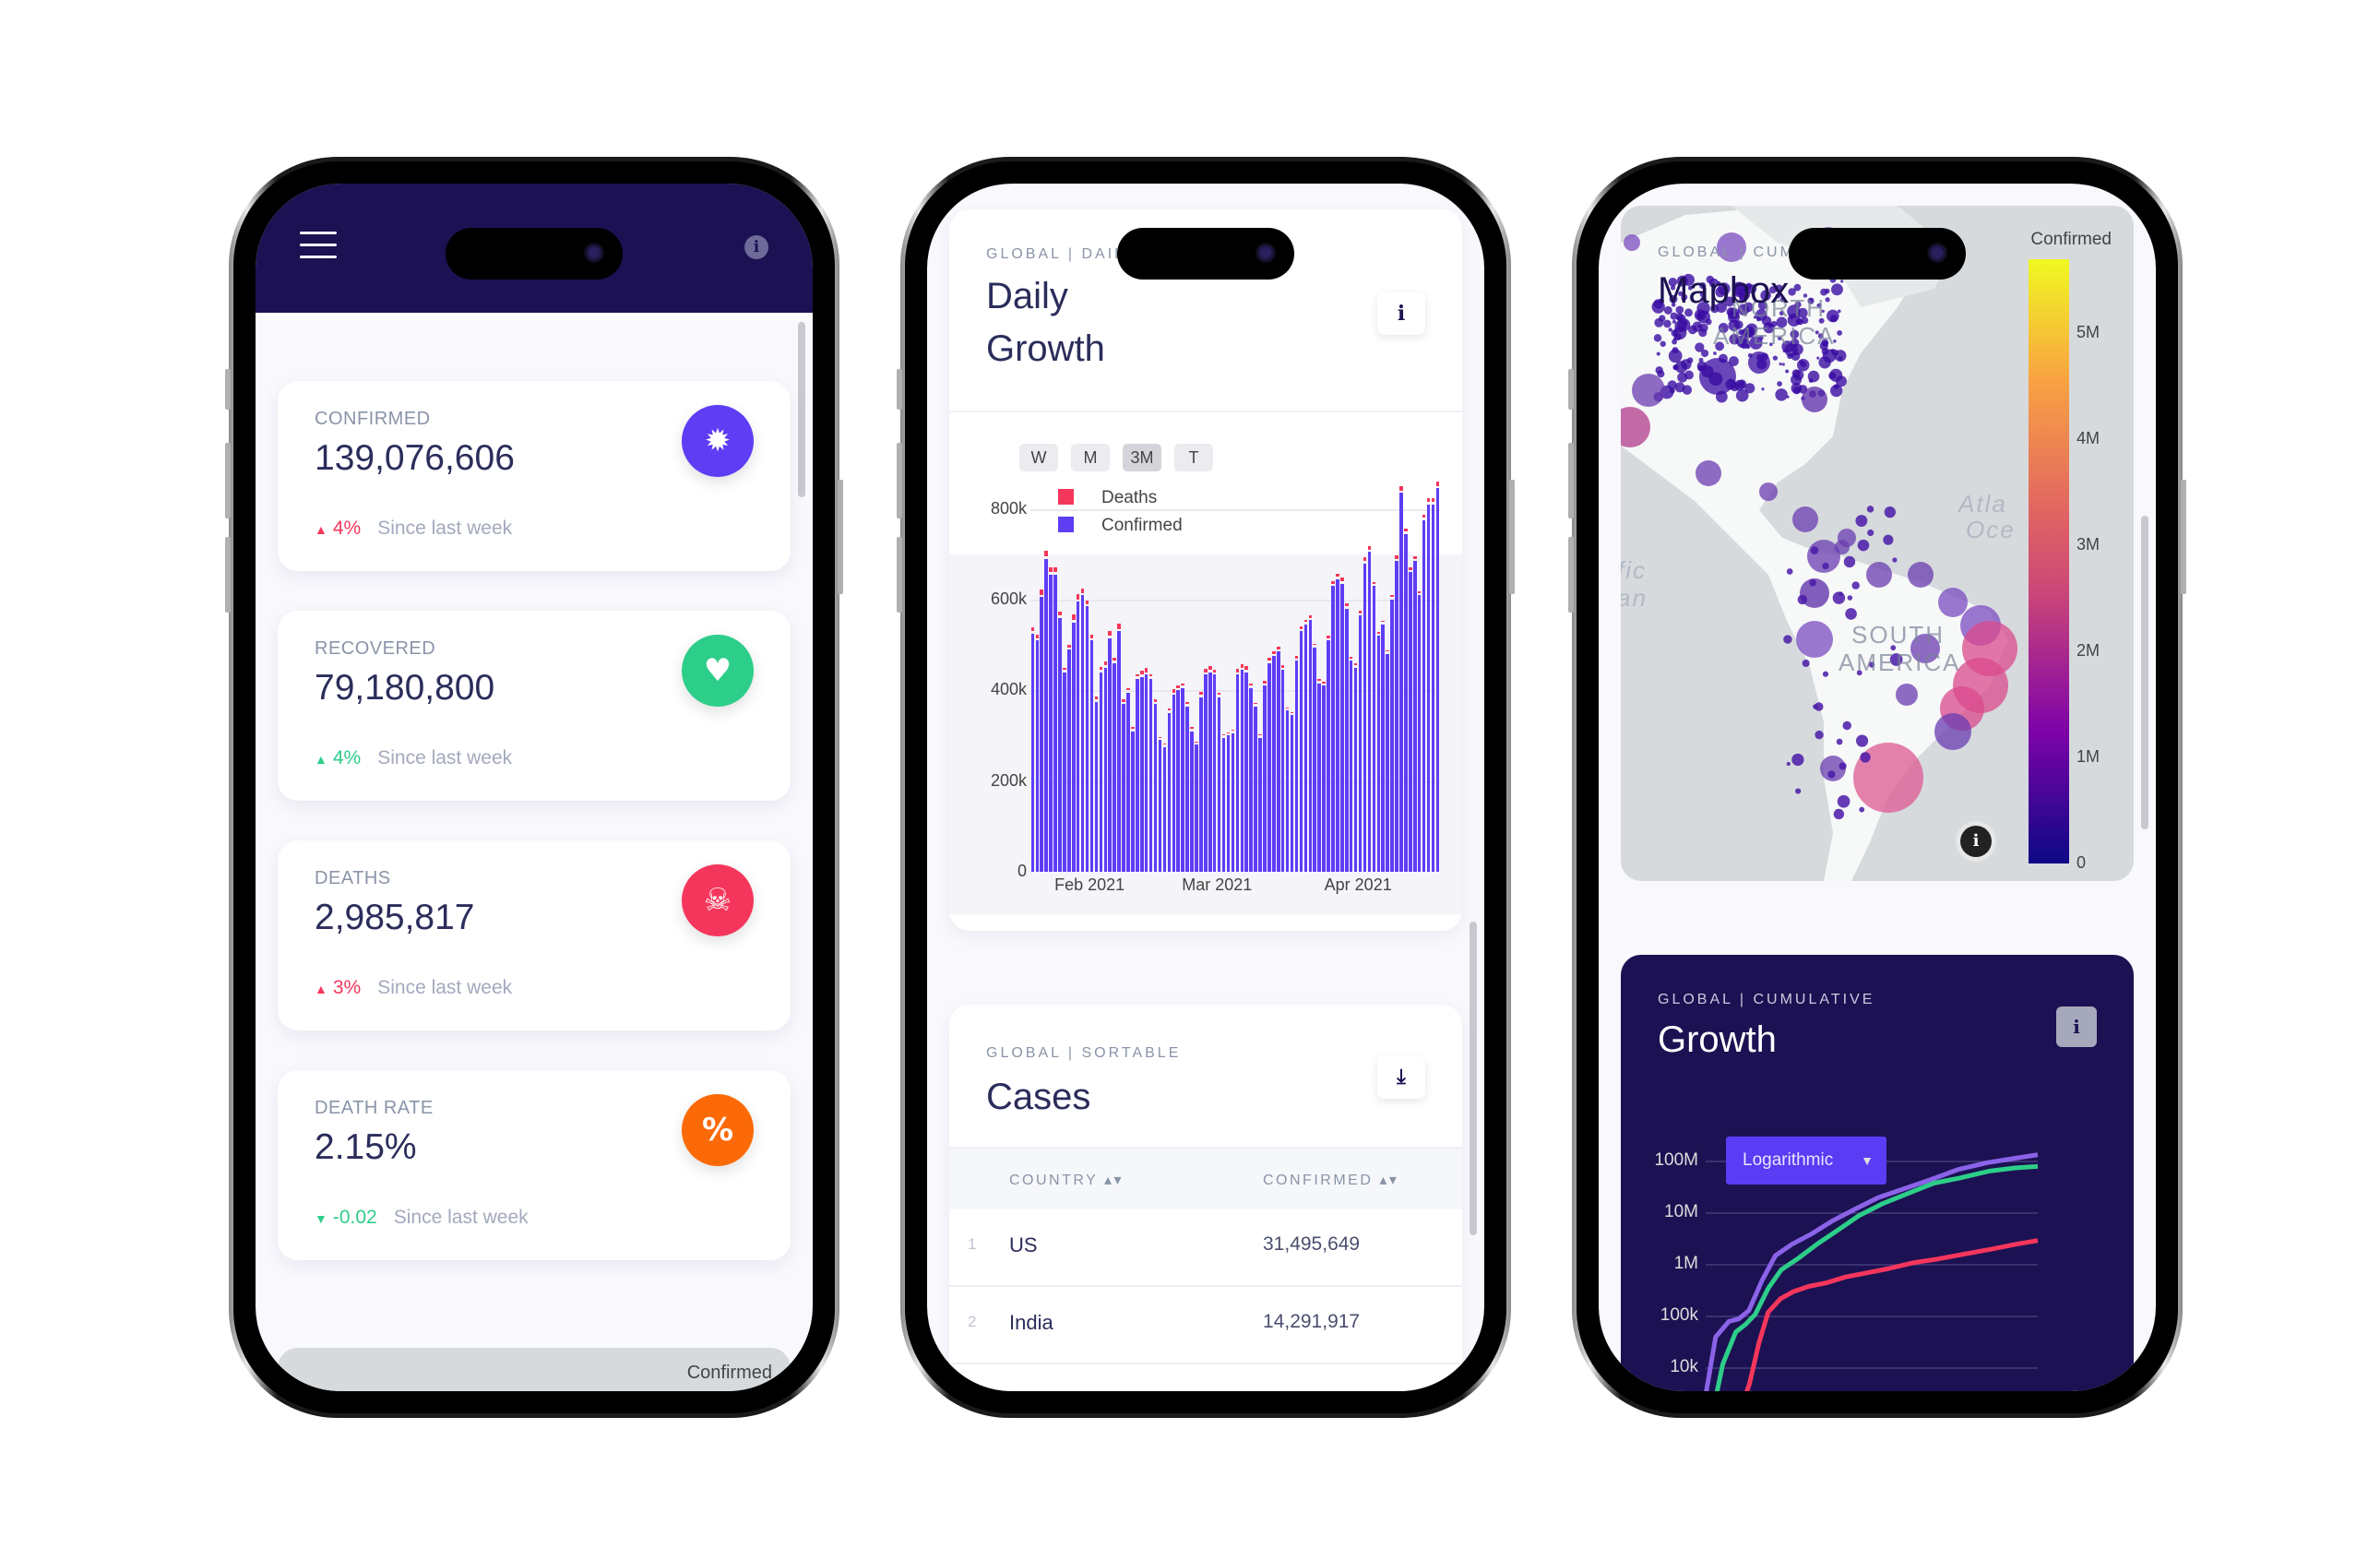 Image resolution: width=2380 pixels, height=1560 pixels. I want to click on download-button: ⤓, so click(1401, 1077).